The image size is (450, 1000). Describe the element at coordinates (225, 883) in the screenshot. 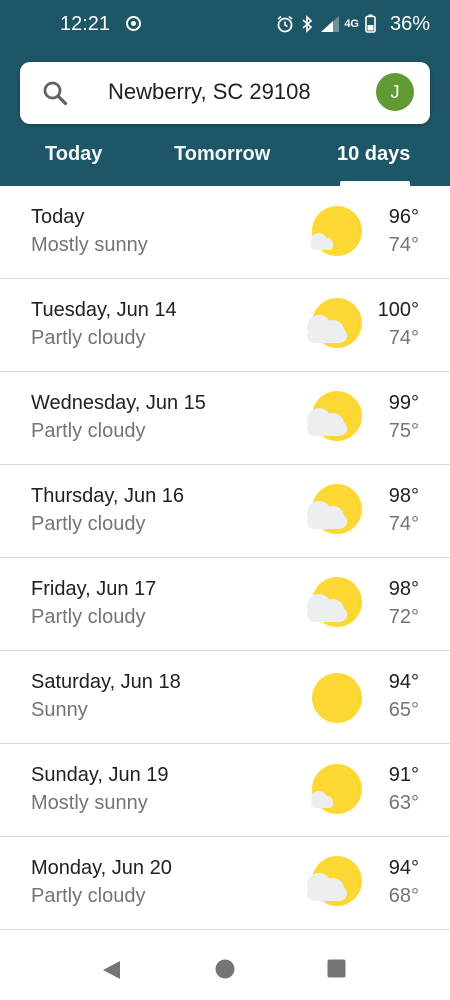

I see `forecast-row: Monday, Jun 20 Partly cloudy 94° 68°` at that location.